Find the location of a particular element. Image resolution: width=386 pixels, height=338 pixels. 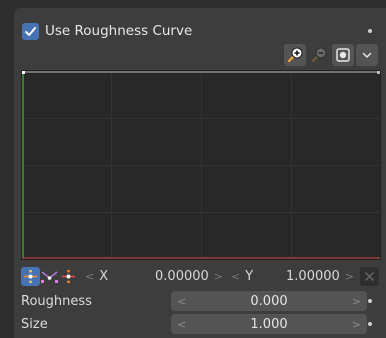

use-roughness-curve-label: Use Roughness Curve is located at coordinates (119, 31).